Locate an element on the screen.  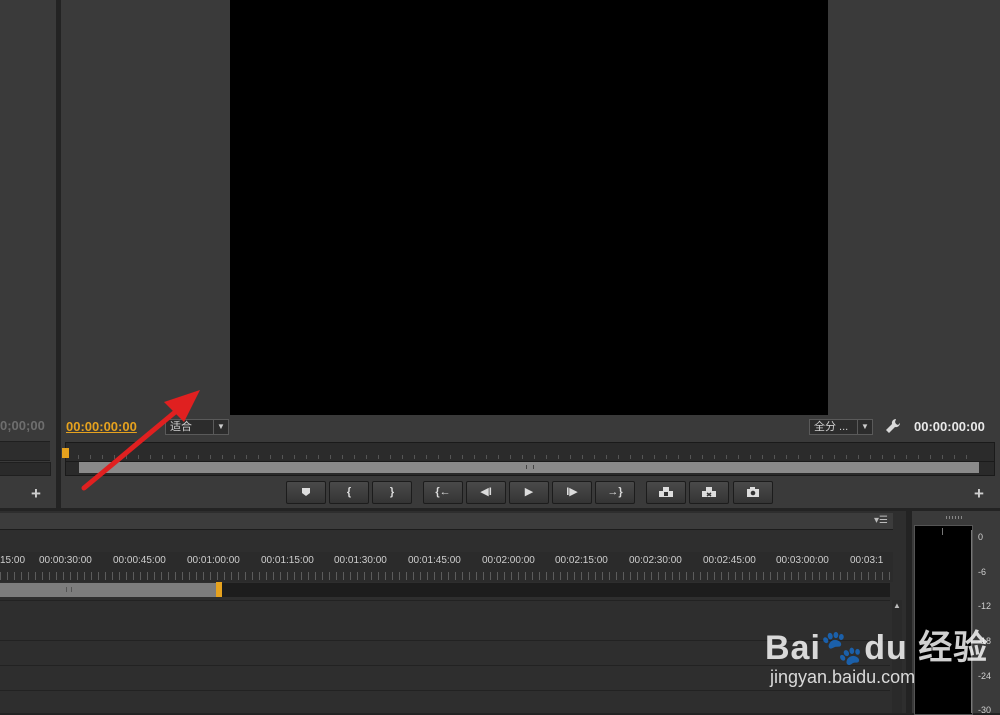
ruler-ticks is located at coordinates (528, 457).